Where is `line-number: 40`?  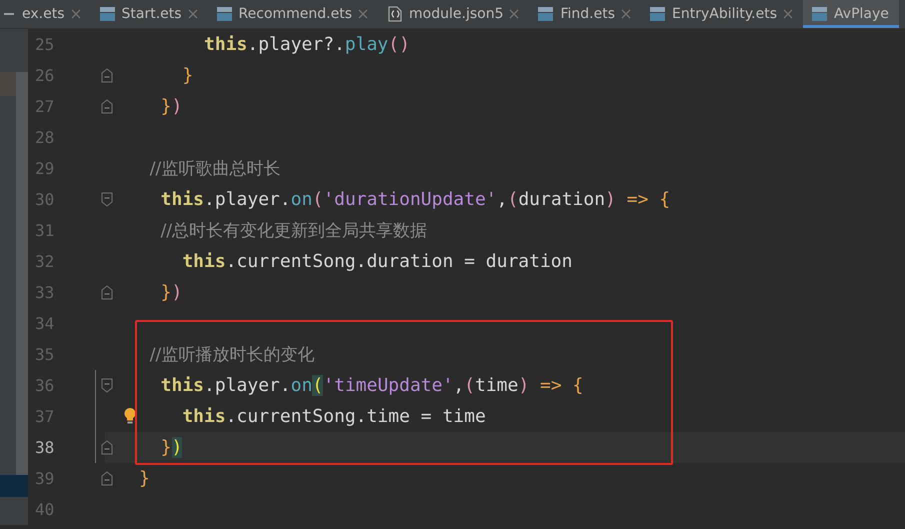
line-number: 40 is located at coordinates (45, 509).